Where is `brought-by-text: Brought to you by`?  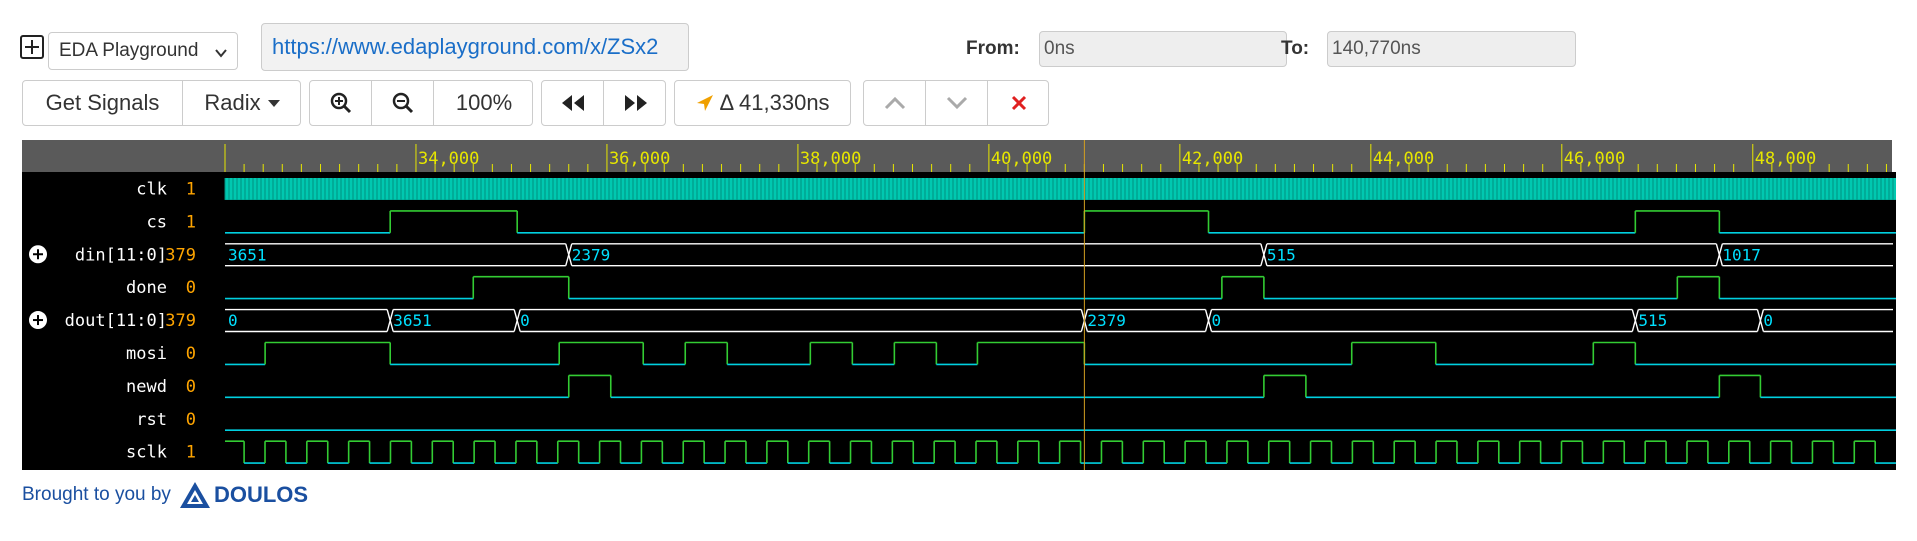 brought-by-text: Brought to you by is located at coordinates (96, 494).